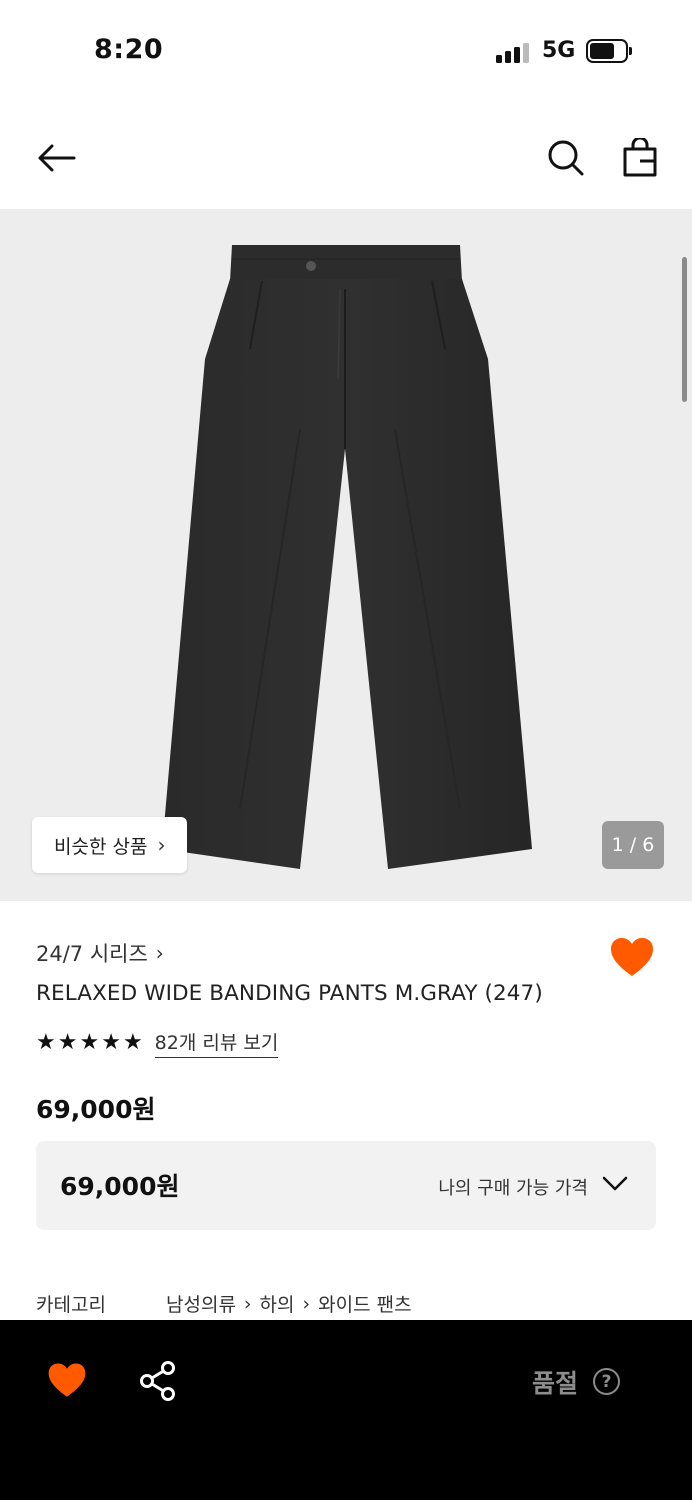 This screenshot has width=692, height=1500. I want to click on purchase-price-label: 나의 구매 가능 가격, so click(513, 1188).